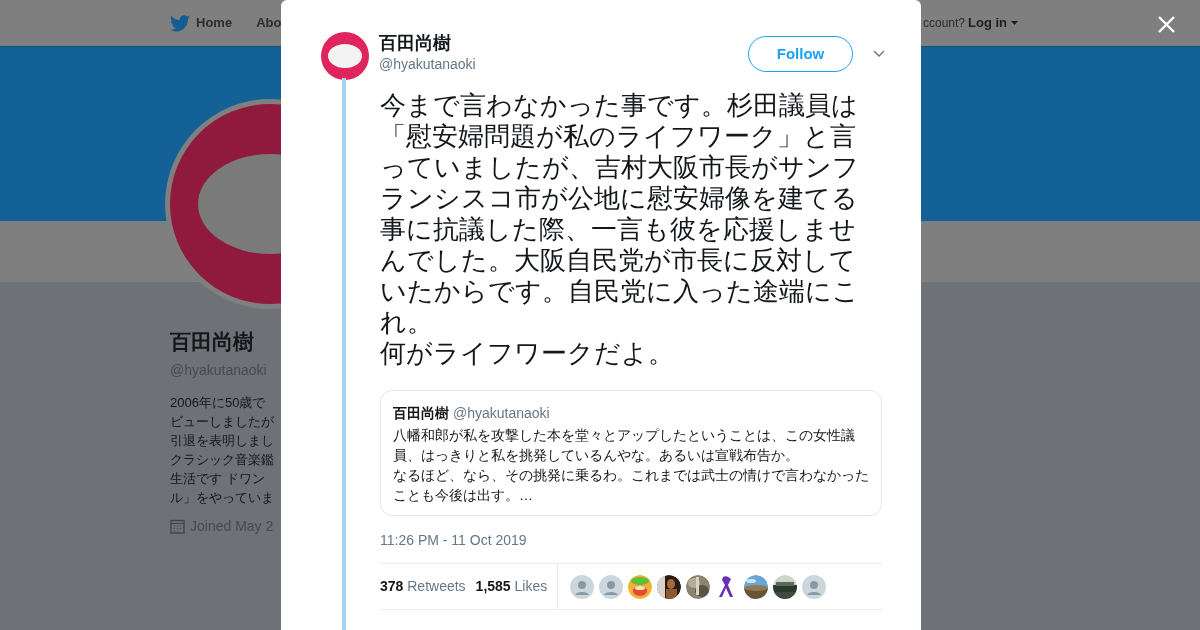  What do you see at coordinates (421, 413) in the screenshot?
I see `quoted-author-name: 百田尚樹` at bounding box center [421, 413].